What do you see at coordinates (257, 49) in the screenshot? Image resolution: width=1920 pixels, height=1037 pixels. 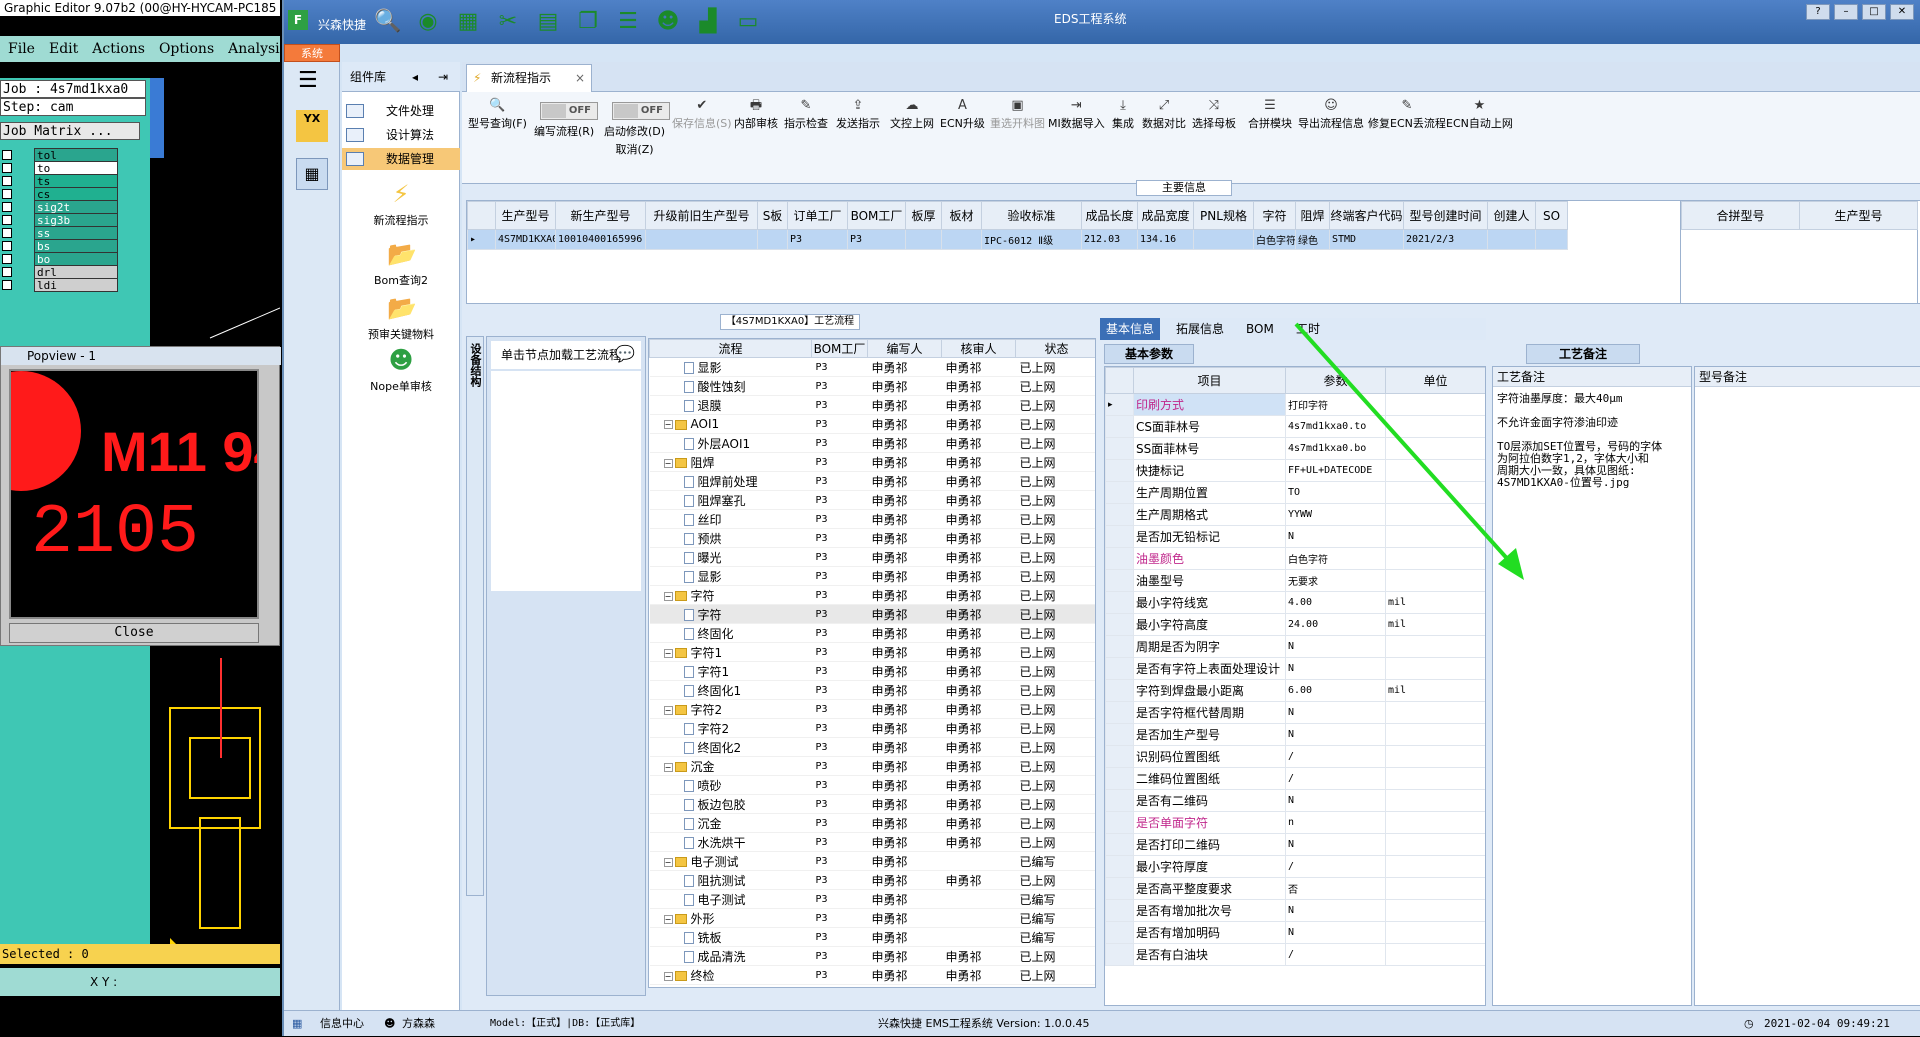 I see `ge-menu-analysis: Analysis` at bounding box center [257, 49].